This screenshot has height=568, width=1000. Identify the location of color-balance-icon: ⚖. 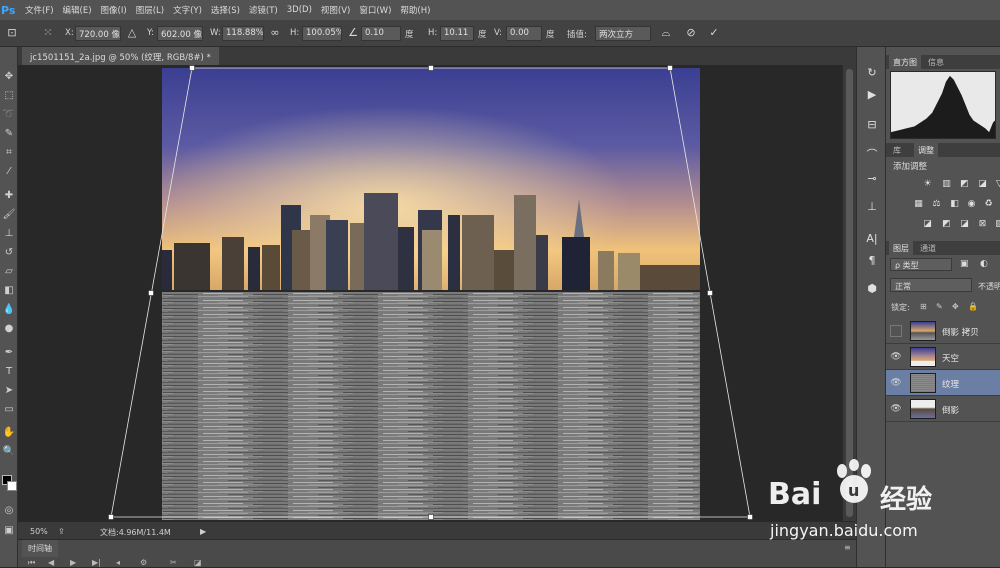
(936, 204).